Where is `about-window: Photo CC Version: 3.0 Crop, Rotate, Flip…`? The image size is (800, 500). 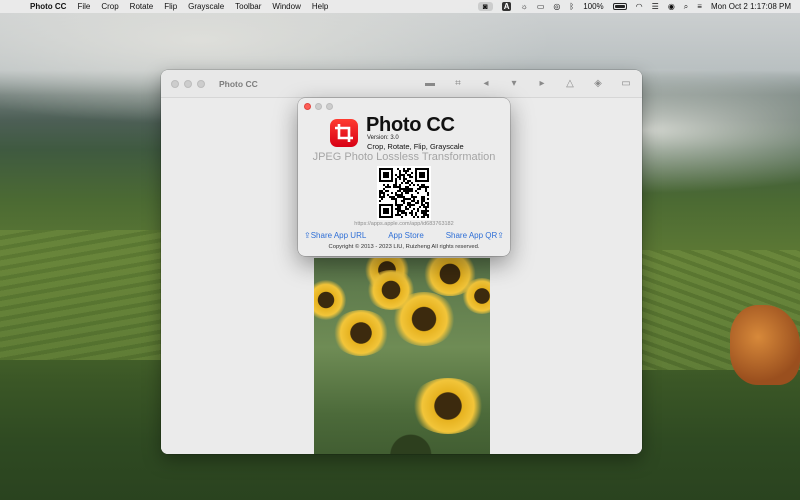
about-window: Photo CC Version: 3.0 Crop, Rotate, Flip… is located at coordinates (404, 177).